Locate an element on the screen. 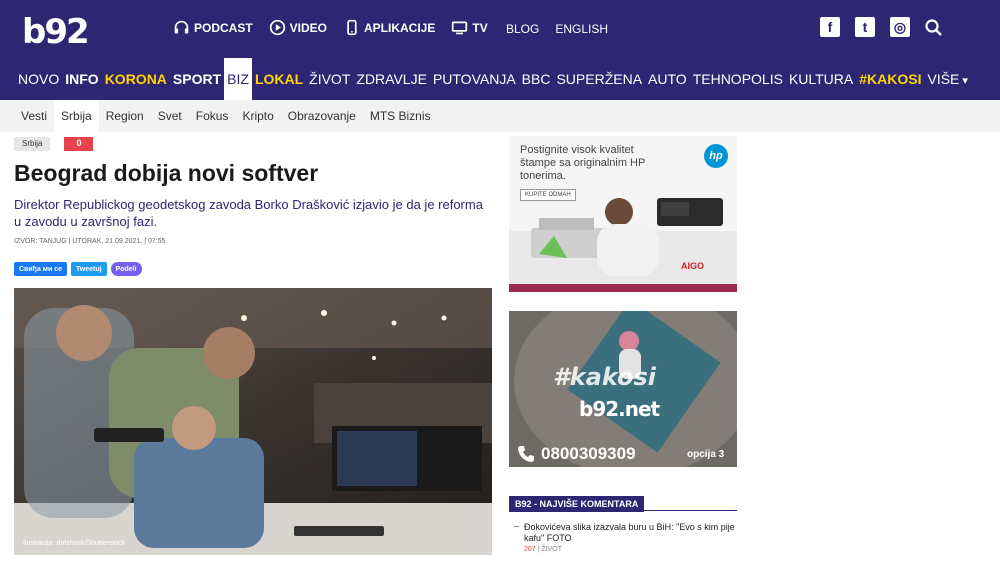  most-commented-item-count: 207 is located at coordinates (530, 549).